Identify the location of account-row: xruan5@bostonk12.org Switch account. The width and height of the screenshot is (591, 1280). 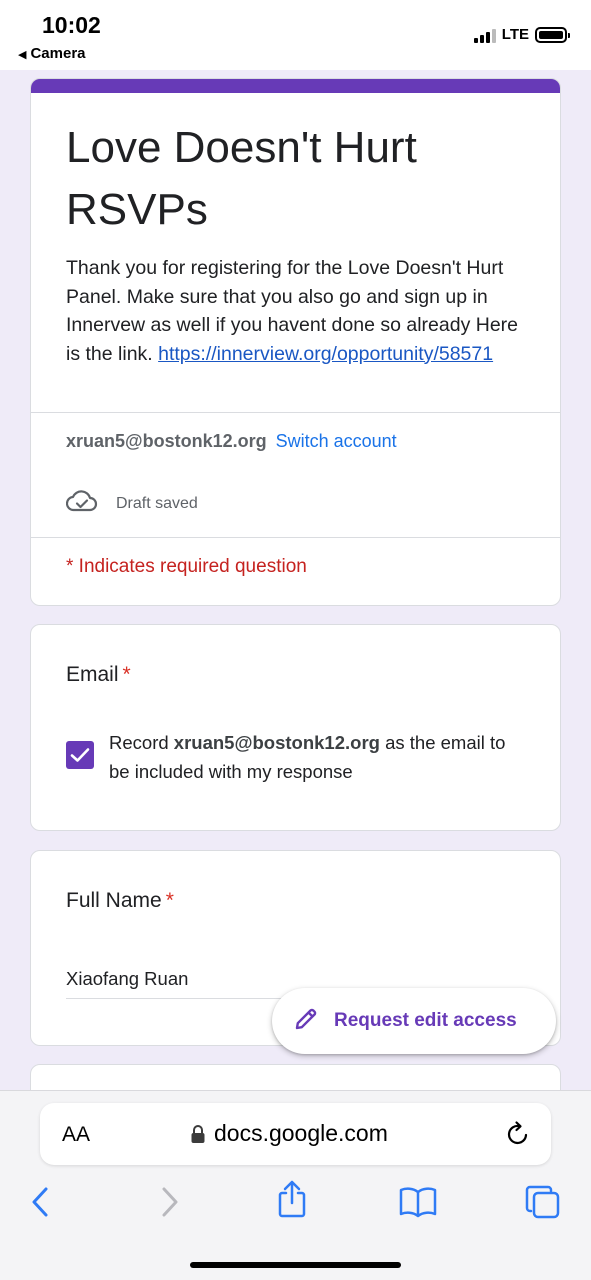
(231, 441).